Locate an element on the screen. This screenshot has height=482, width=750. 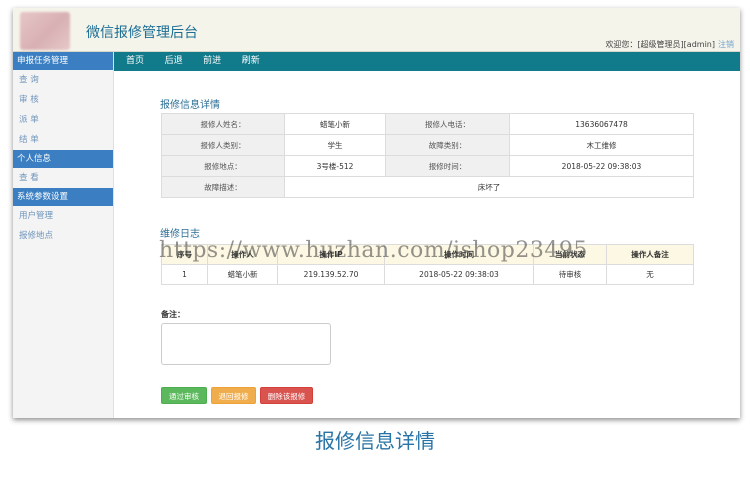
approve-button: 通过审核 is located at coordinates (184, 395).